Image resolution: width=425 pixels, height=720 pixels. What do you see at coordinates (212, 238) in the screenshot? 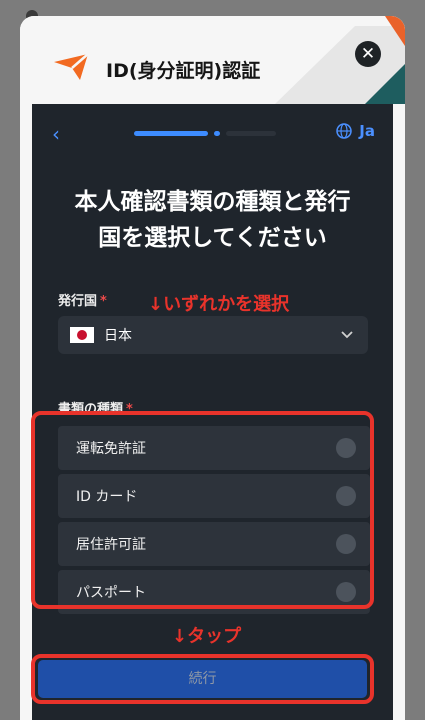
I see `title-line-2: 国を選択してください` at bounding box center [212, 238].